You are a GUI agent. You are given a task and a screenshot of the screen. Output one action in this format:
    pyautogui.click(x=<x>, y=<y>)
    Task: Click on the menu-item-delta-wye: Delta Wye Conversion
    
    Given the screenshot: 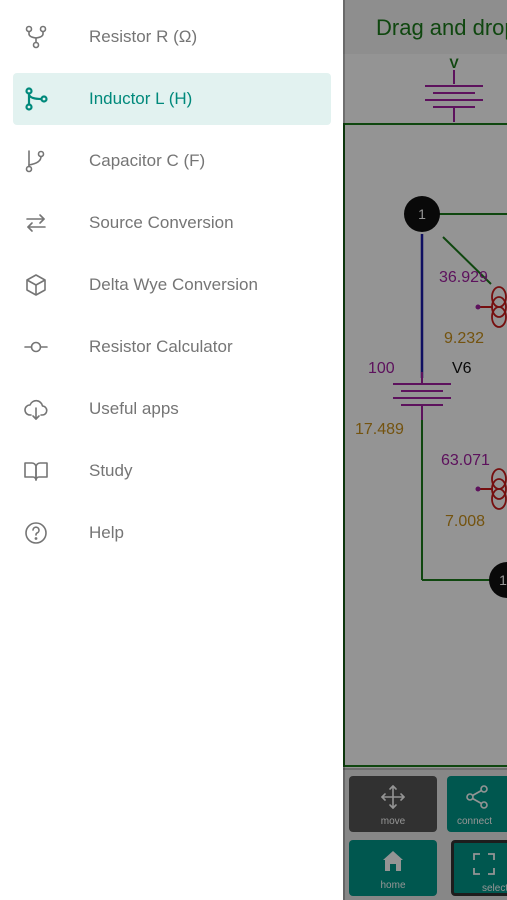 What is the action you would take?
    pyautogui.click(x=172, y=285)
    